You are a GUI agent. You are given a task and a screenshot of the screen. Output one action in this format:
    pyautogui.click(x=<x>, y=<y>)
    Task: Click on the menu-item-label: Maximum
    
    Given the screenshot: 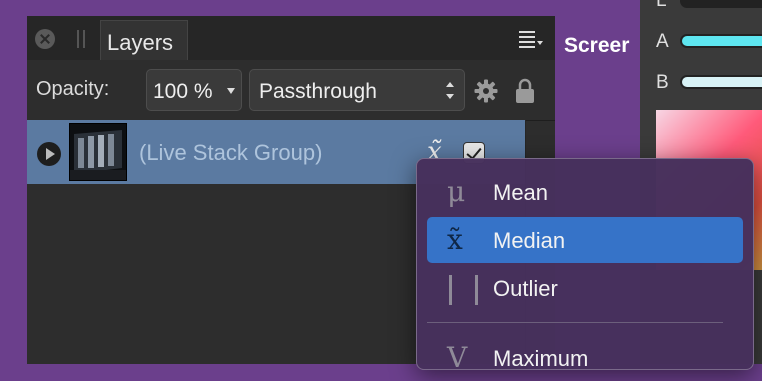 What is the action you would take?
    pyautogui.click(x=541, y=358)
    